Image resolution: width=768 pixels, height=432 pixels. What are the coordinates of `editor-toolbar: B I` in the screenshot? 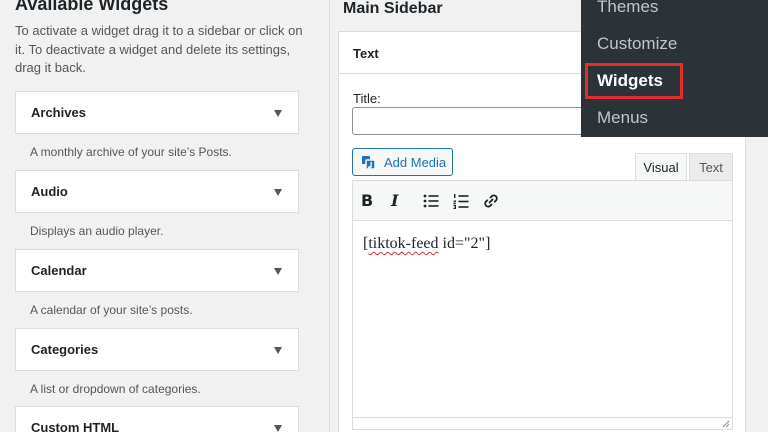 It's located at (542, 201).